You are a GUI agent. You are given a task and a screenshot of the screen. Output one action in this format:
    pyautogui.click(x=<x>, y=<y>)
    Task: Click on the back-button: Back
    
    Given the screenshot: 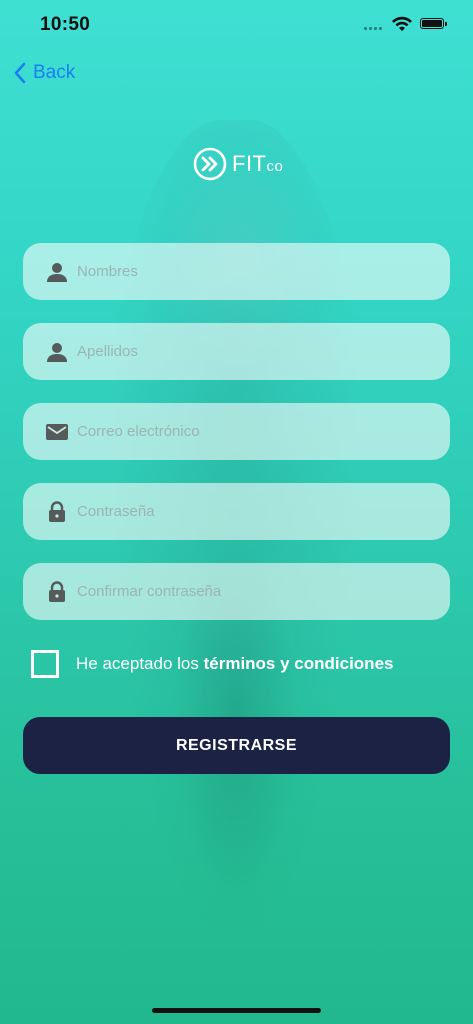 What is the action you would take?
    pyautogui.click(x=44, y=73)
    